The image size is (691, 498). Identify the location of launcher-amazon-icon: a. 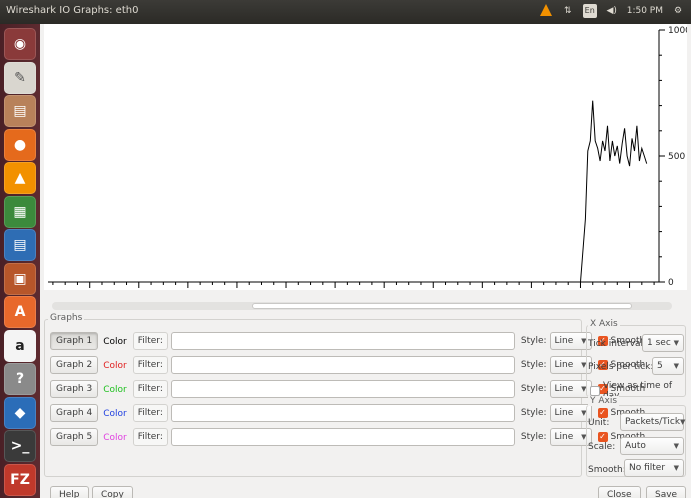
(20, 345).